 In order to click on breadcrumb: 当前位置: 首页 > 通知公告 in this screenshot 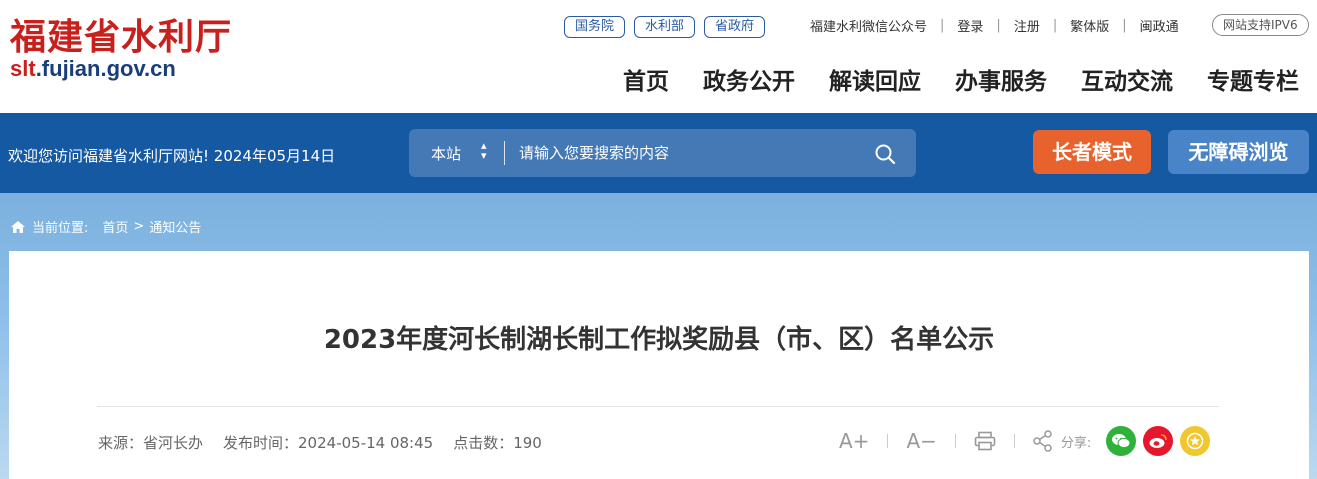, I will do `click(105, 226)`.